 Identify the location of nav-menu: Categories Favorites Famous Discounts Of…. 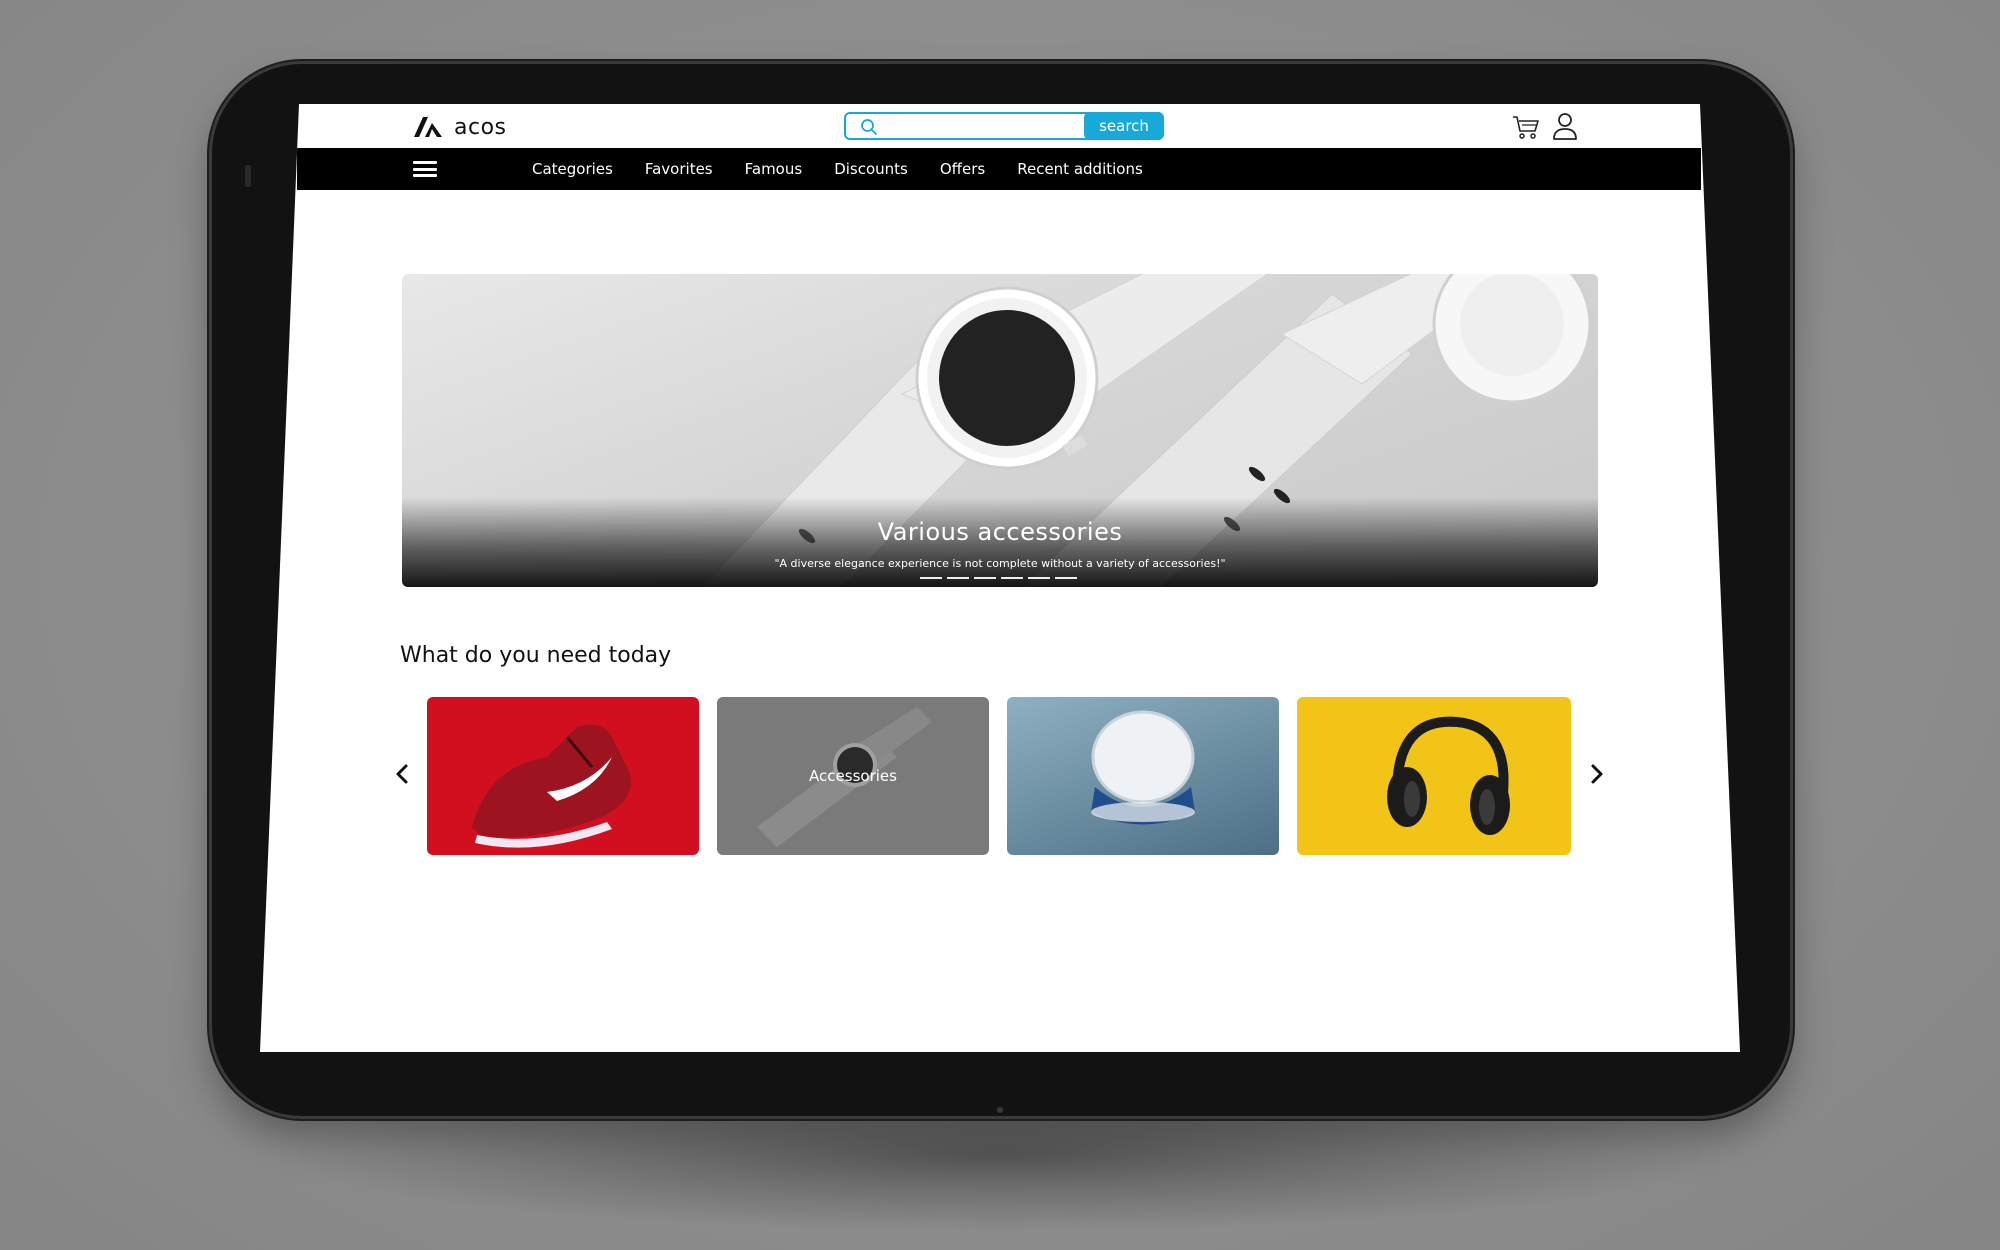
(853, 169).